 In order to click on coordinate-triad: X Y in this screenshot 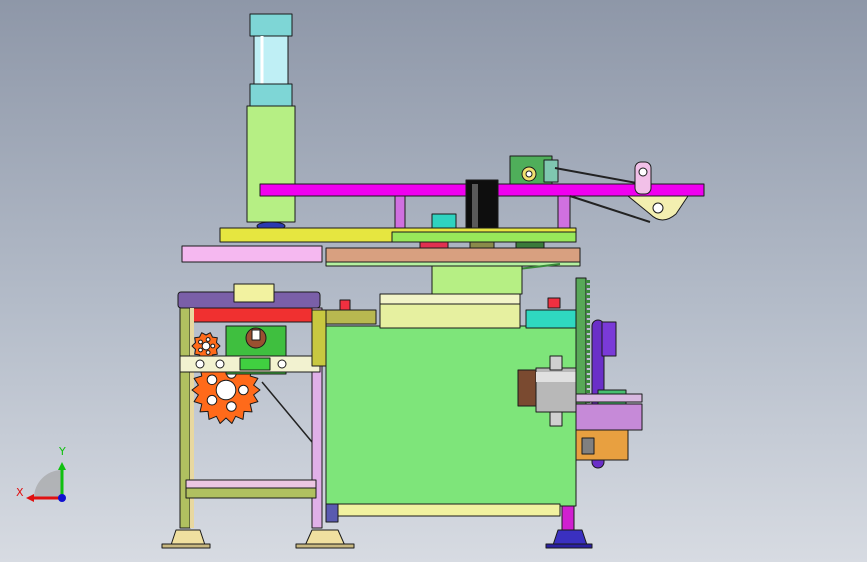, I will do `click(41, 473)`.